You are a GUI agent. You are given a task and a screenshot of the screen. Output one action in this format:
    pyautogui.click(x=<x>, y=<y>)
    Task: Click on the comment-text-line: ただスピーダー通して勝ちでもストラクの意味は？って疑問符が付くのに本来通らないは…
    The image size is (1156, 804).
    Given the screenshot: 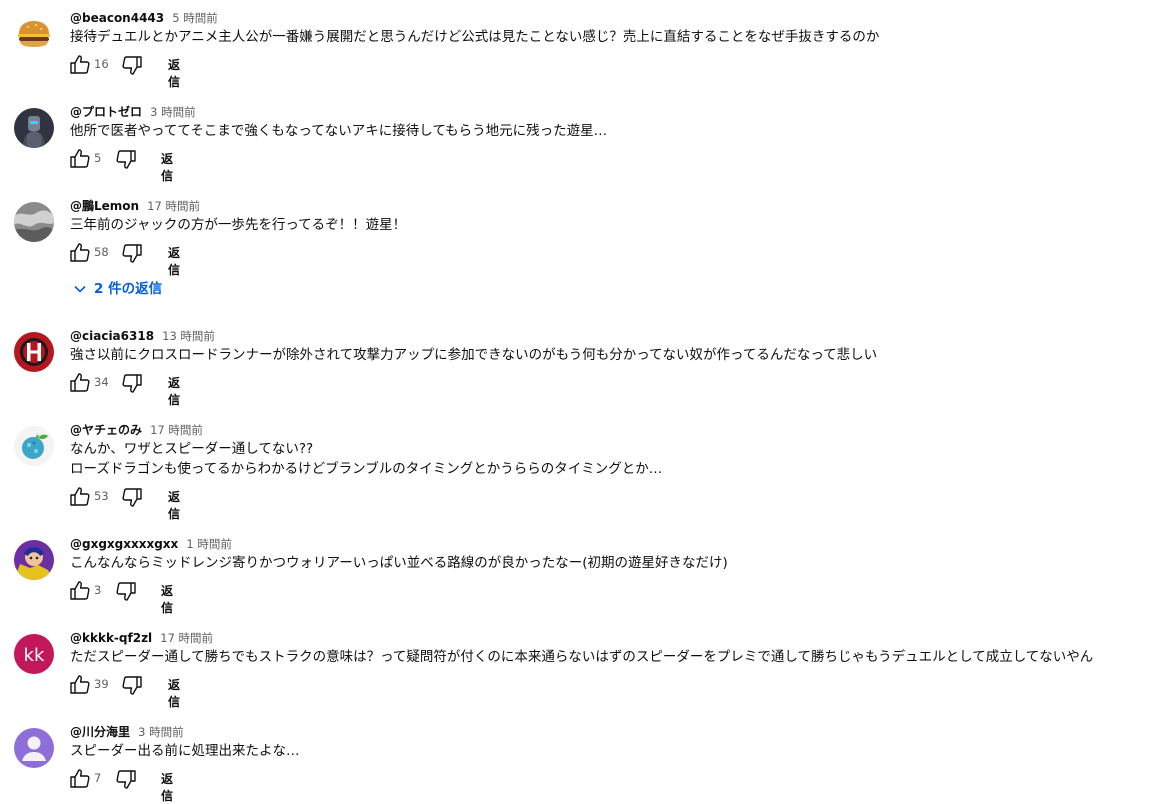 What is the action you would take?
    pyautogui.click(x=582, y=657)
    